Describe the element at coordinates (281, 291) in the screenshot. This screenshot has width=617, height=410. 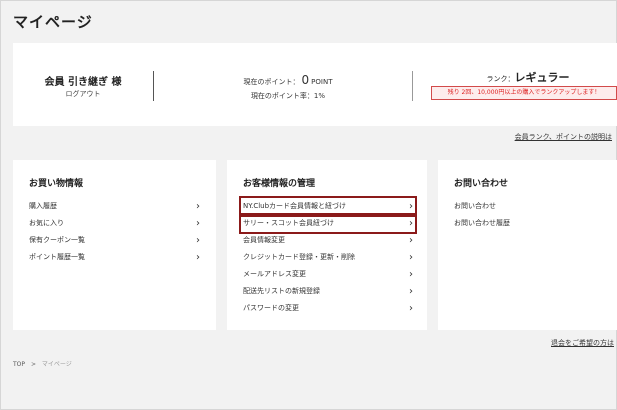
I see `menu-item-label: 配送先リストの新規登録` at that location.